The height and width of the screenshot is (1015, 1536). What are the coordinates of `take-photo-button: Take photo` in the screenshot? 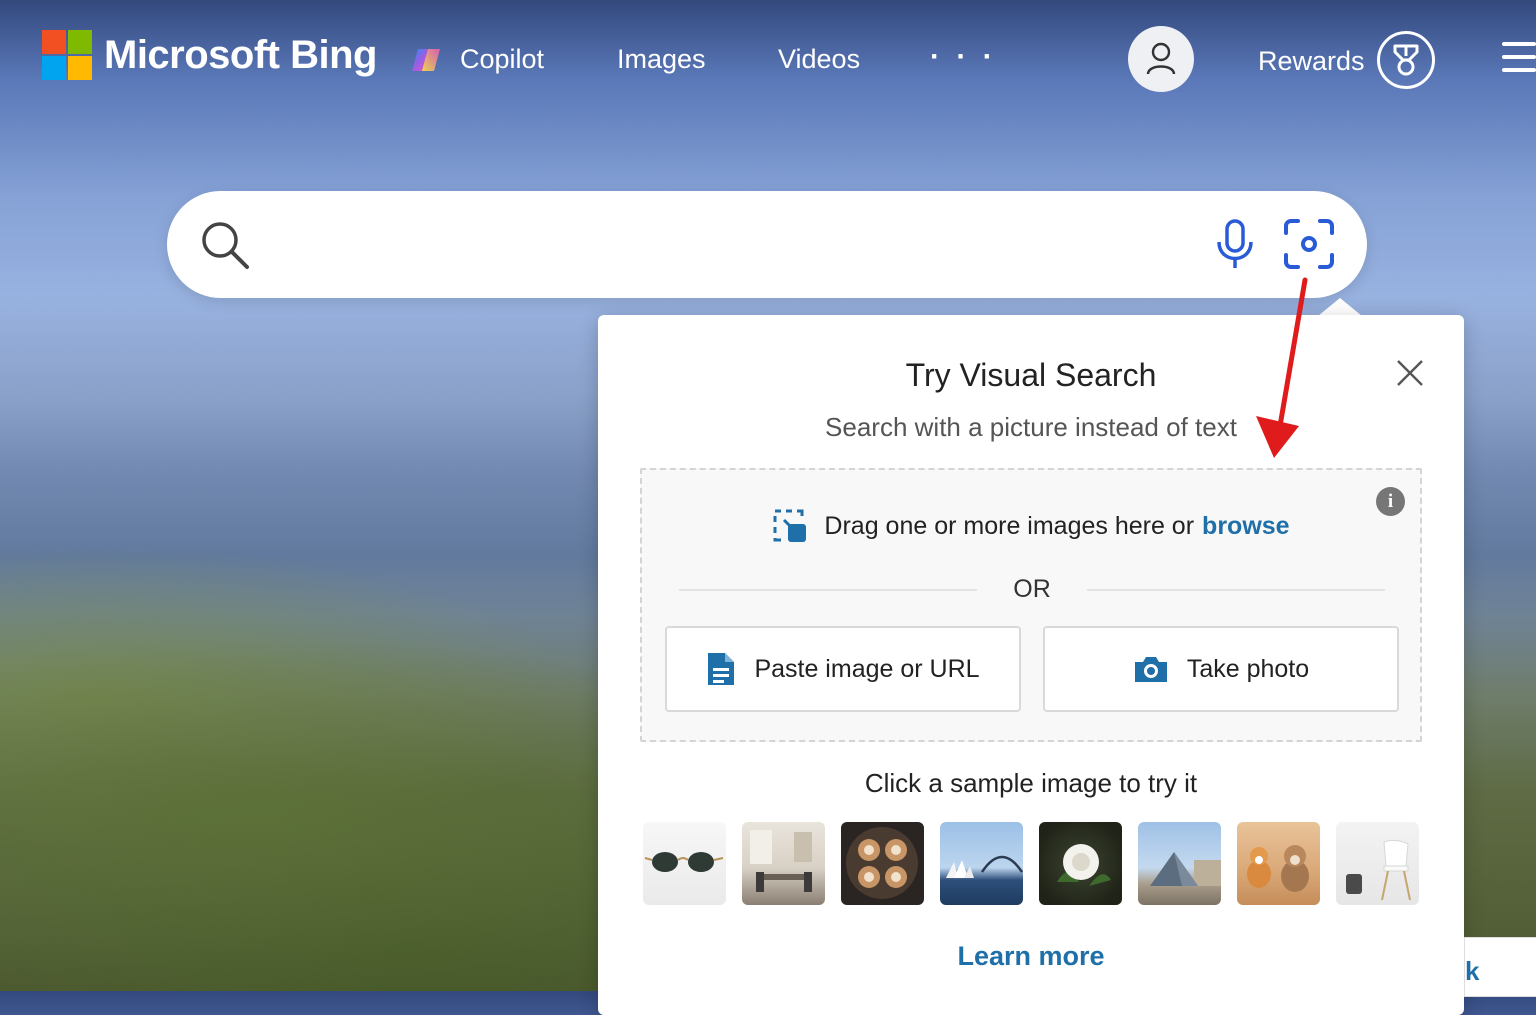 It's located at (1221, 669).